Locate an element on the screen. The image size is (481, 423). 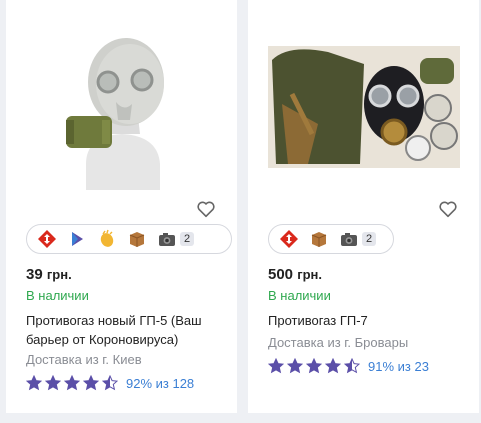
product-title-link: Противогаз ГП-7 is located at coordinates (368, 320).